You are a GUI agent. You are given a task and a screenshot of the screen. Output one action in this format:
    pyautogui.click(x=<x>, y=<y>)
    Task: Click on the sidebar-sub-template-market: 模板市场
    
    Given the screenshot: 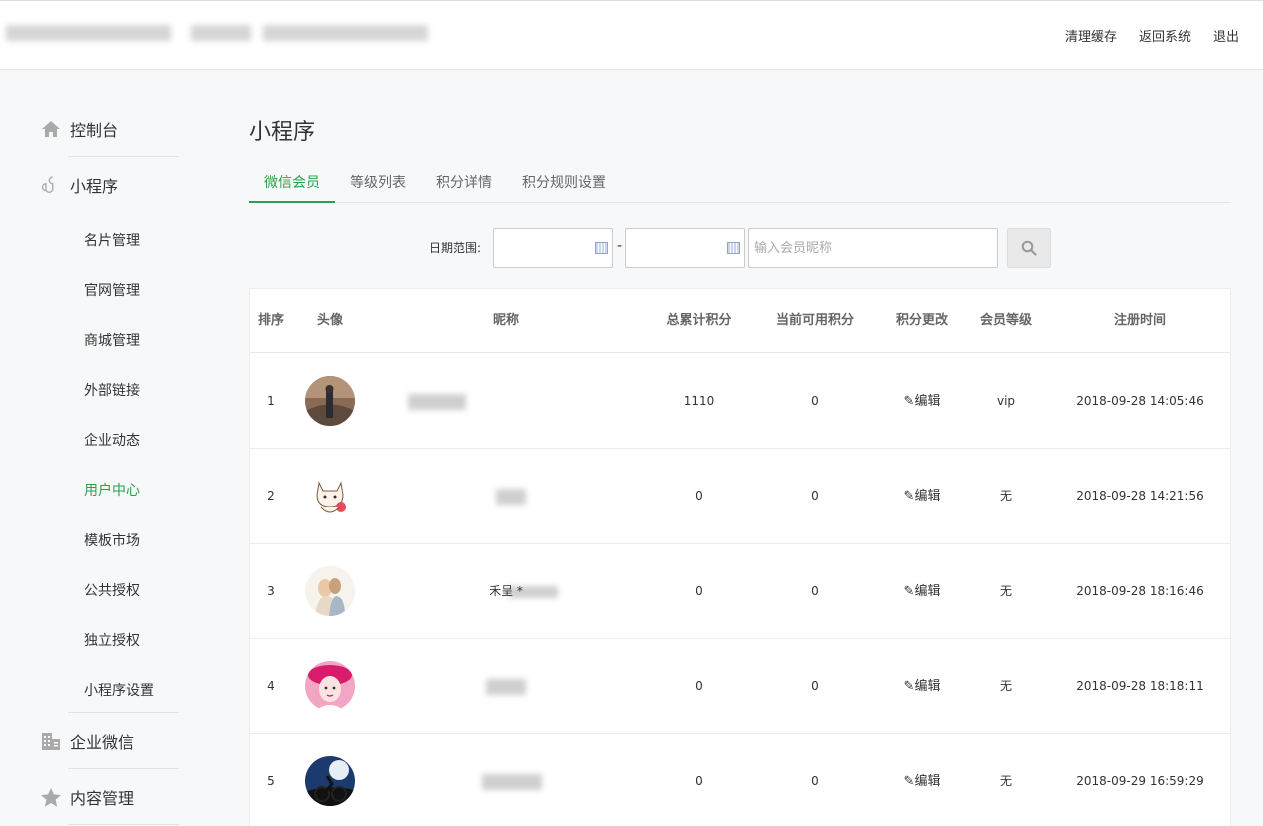 What is the action you would take?
    pyautogui.click(x=112, y=540)
    